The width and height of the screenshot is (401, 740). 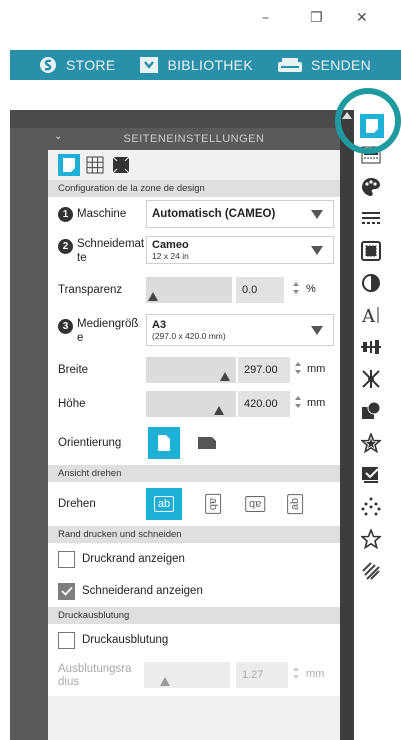 What do you see at coordinates (213, 504) in the screenshot?
I see `rotate-90-button: ab` at bounding box center [213, 504].